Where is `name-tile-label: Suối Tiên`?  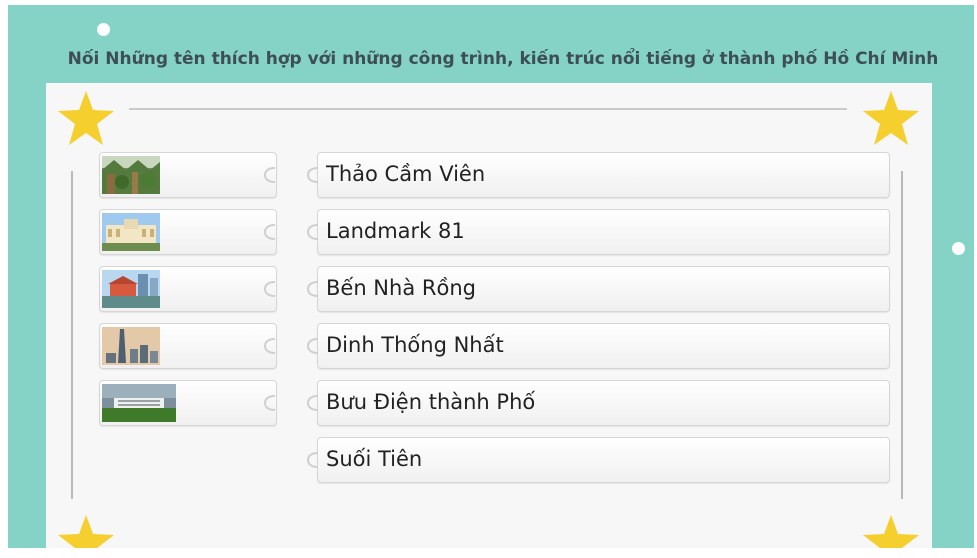
name-tile-label: Suối Tiên is located at coordinates (374, 459).